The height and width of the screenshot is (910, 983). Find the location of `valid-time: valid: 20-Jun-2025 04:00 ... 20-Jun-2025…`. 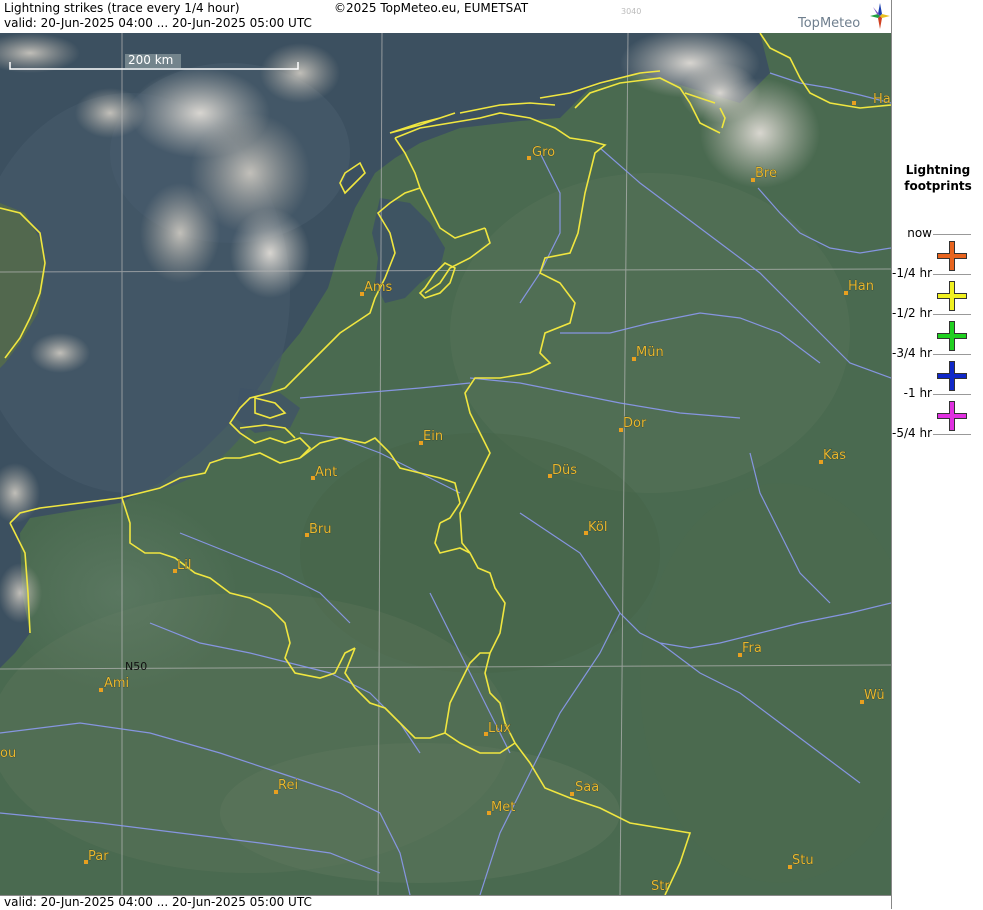

valid-time: valid: 20-Jun-2025 04:00 ... 20-Jun-2025… is located at coordinates (158, 23).